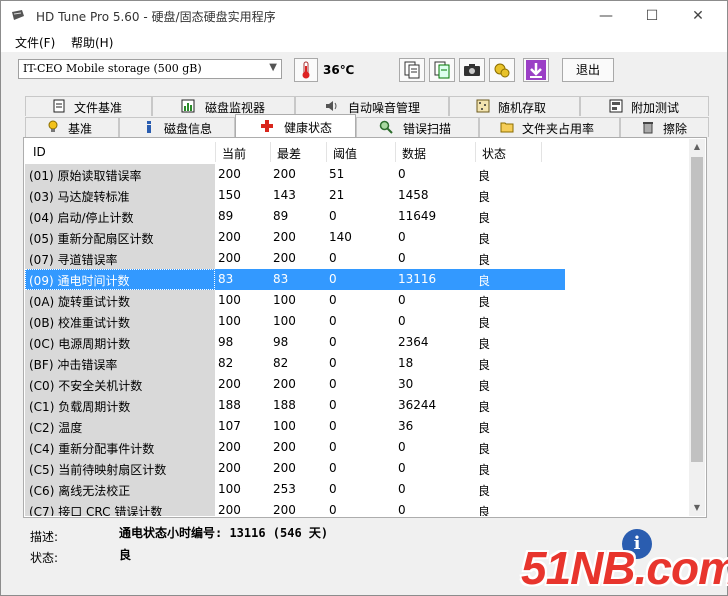  I want to click on menu-help: 帮助(H), so click(92, 42).